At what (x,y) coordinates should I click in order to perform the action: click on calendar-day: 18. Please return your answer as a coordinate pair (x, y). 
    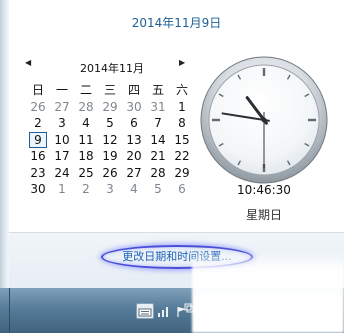
    Looking at the image, I should click on (86, 156).